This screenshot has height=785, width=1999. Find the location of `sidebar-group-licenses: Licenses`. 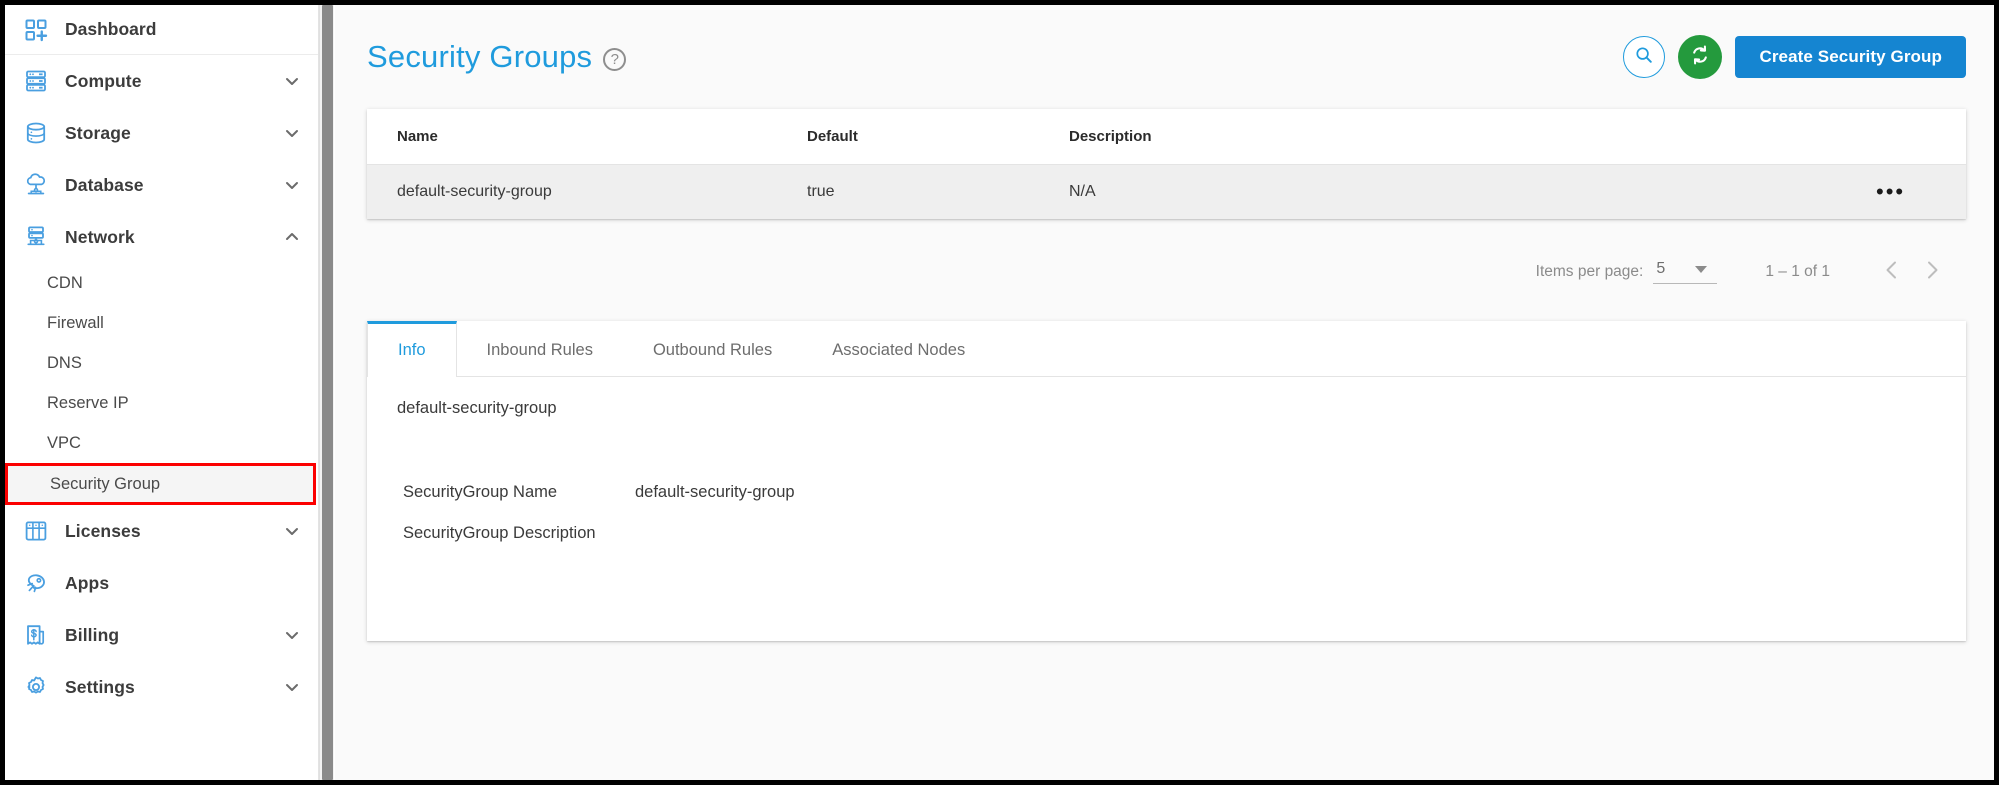

sidebar-group-licenses: Licenses is located at coordinates (161, 531).